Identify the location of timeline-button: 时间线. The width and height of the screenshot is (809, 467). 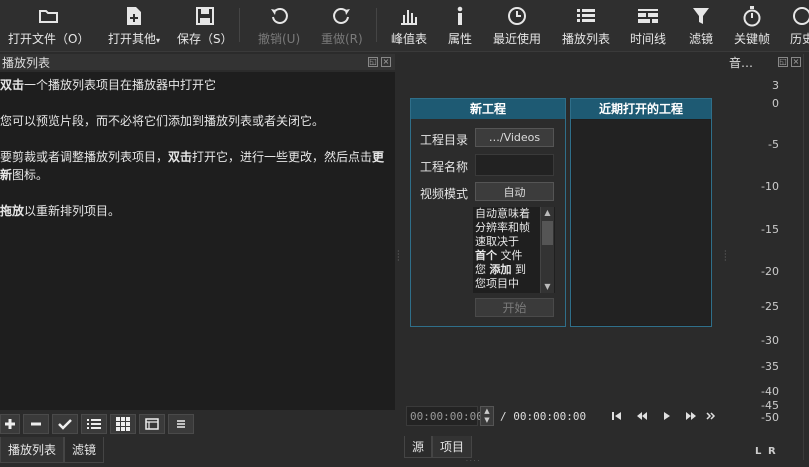
(648, 27).